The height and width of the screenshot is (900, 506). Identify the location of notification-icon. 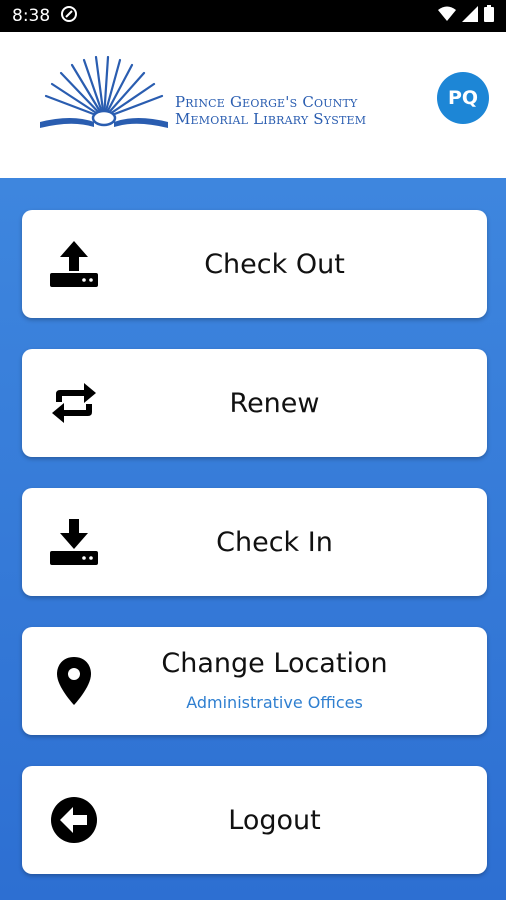
(69, 16).